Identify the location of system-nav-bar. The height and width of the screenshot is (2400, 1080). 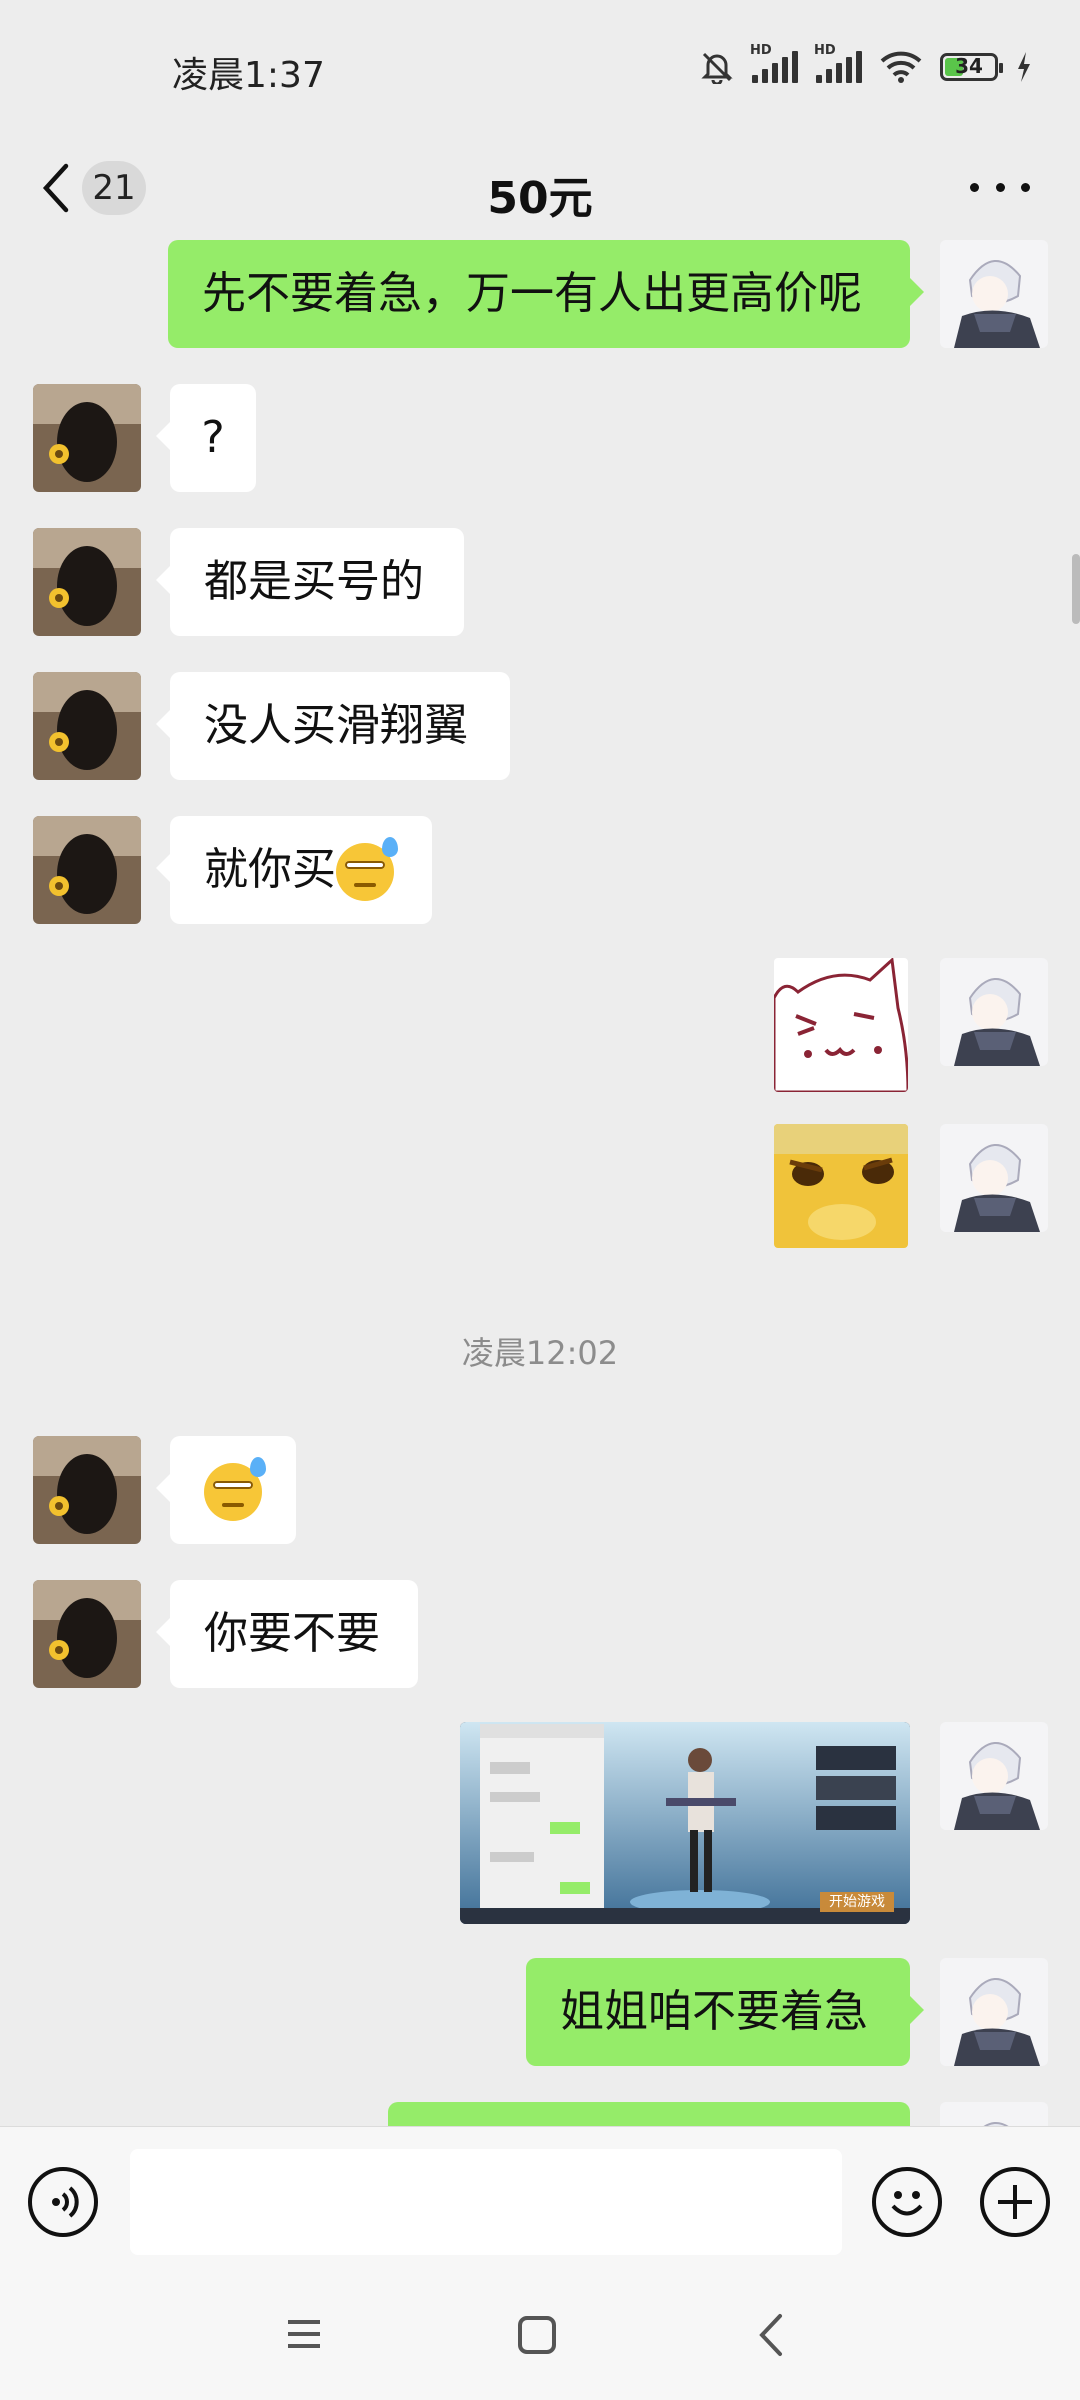
(540, 2338).